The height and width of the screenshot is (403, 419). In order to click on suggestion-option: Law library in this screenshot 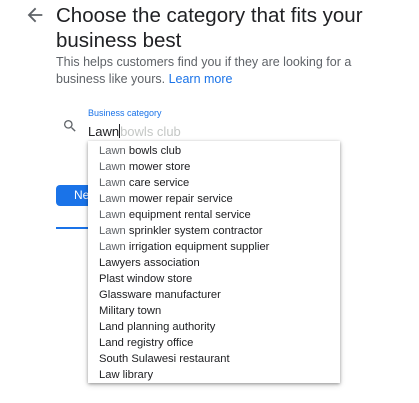, I will do `click(214, 375)`.